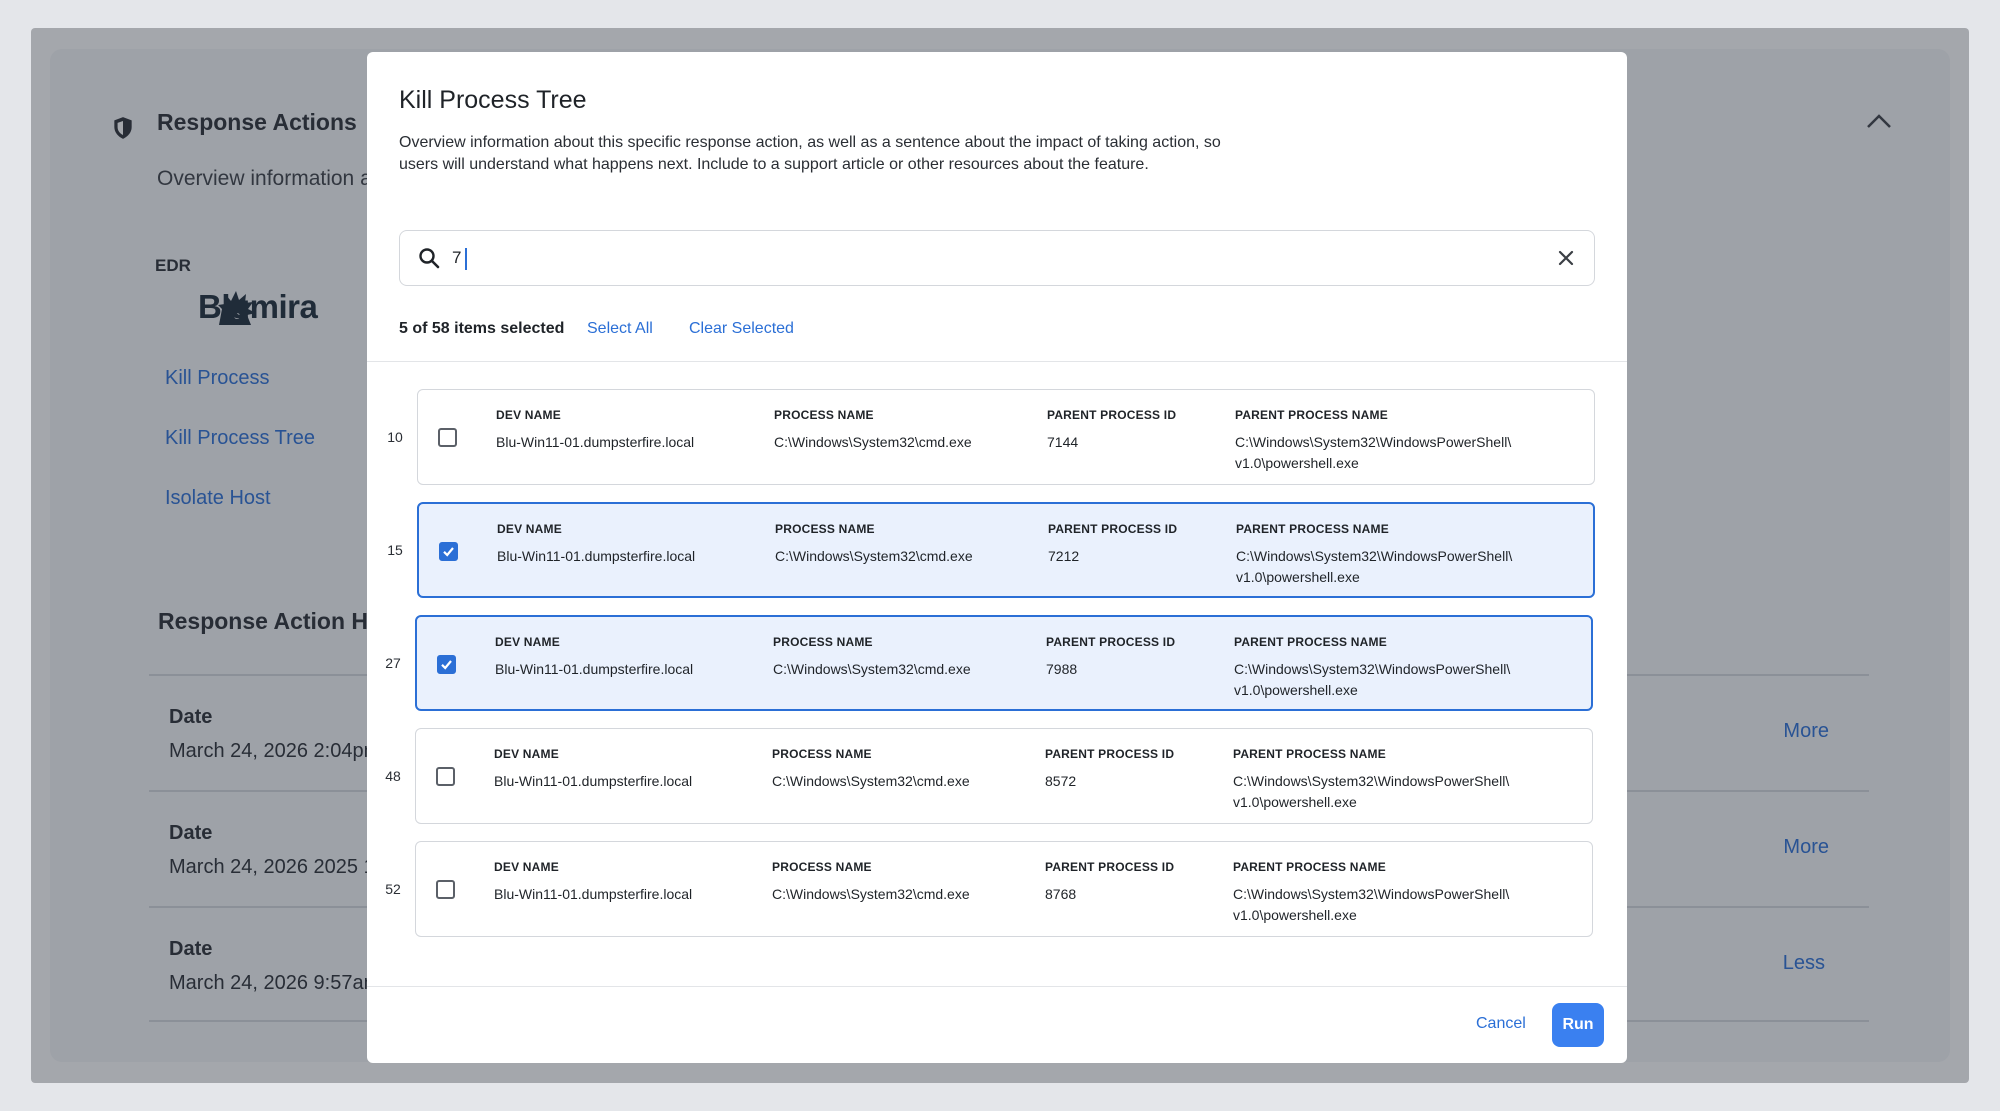  I want to click on clear-selected-button: Clear Selected, so click(741, 329).